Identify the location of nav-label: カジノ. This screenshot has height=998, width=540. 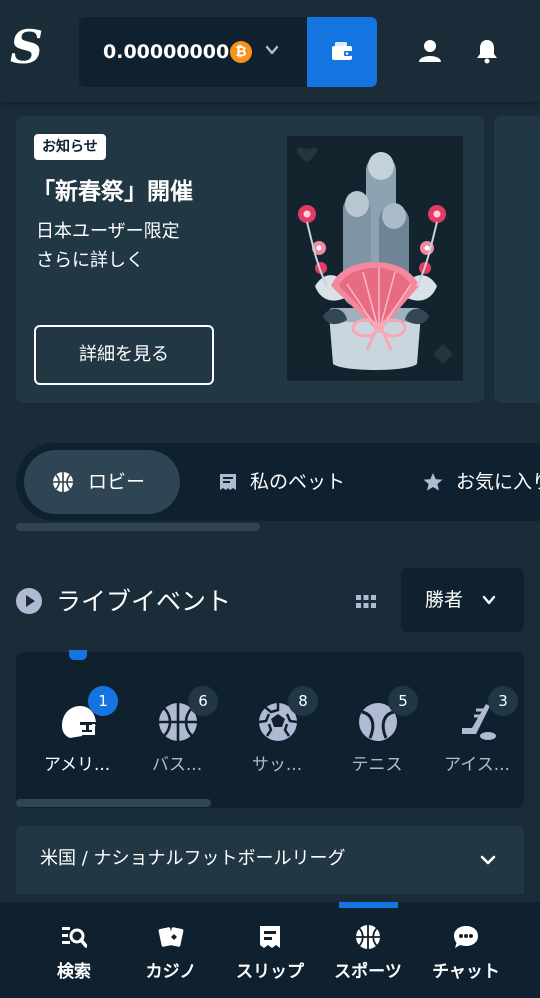
(171, 972).